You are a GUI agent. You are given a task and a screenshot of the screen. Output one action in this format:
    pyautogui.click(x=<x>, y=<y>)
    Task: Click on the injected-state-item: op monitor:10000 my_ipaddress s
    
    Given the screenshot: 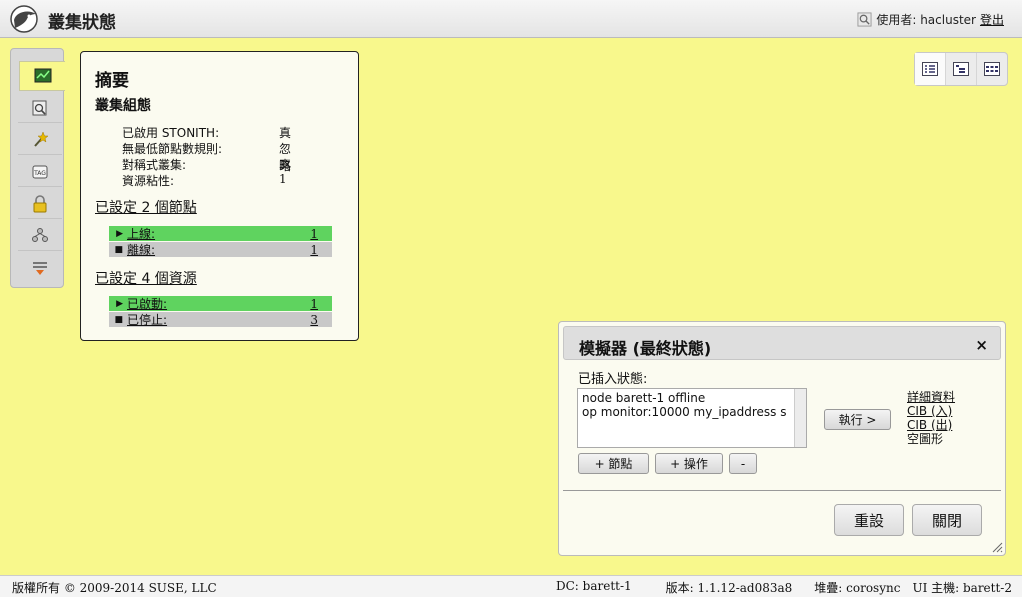 What is the action you would take?
    pyautogui.click(x=692, y=412)
    